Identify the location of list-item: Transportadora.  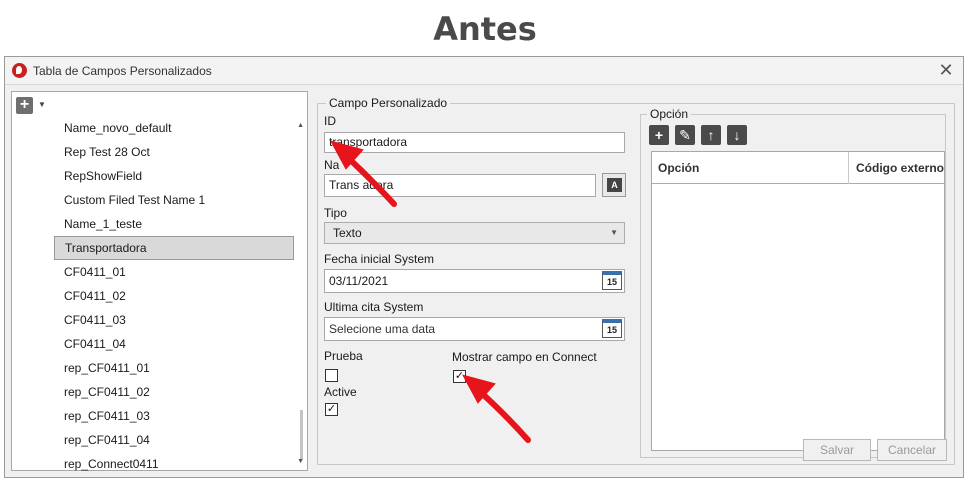
(174, 248).